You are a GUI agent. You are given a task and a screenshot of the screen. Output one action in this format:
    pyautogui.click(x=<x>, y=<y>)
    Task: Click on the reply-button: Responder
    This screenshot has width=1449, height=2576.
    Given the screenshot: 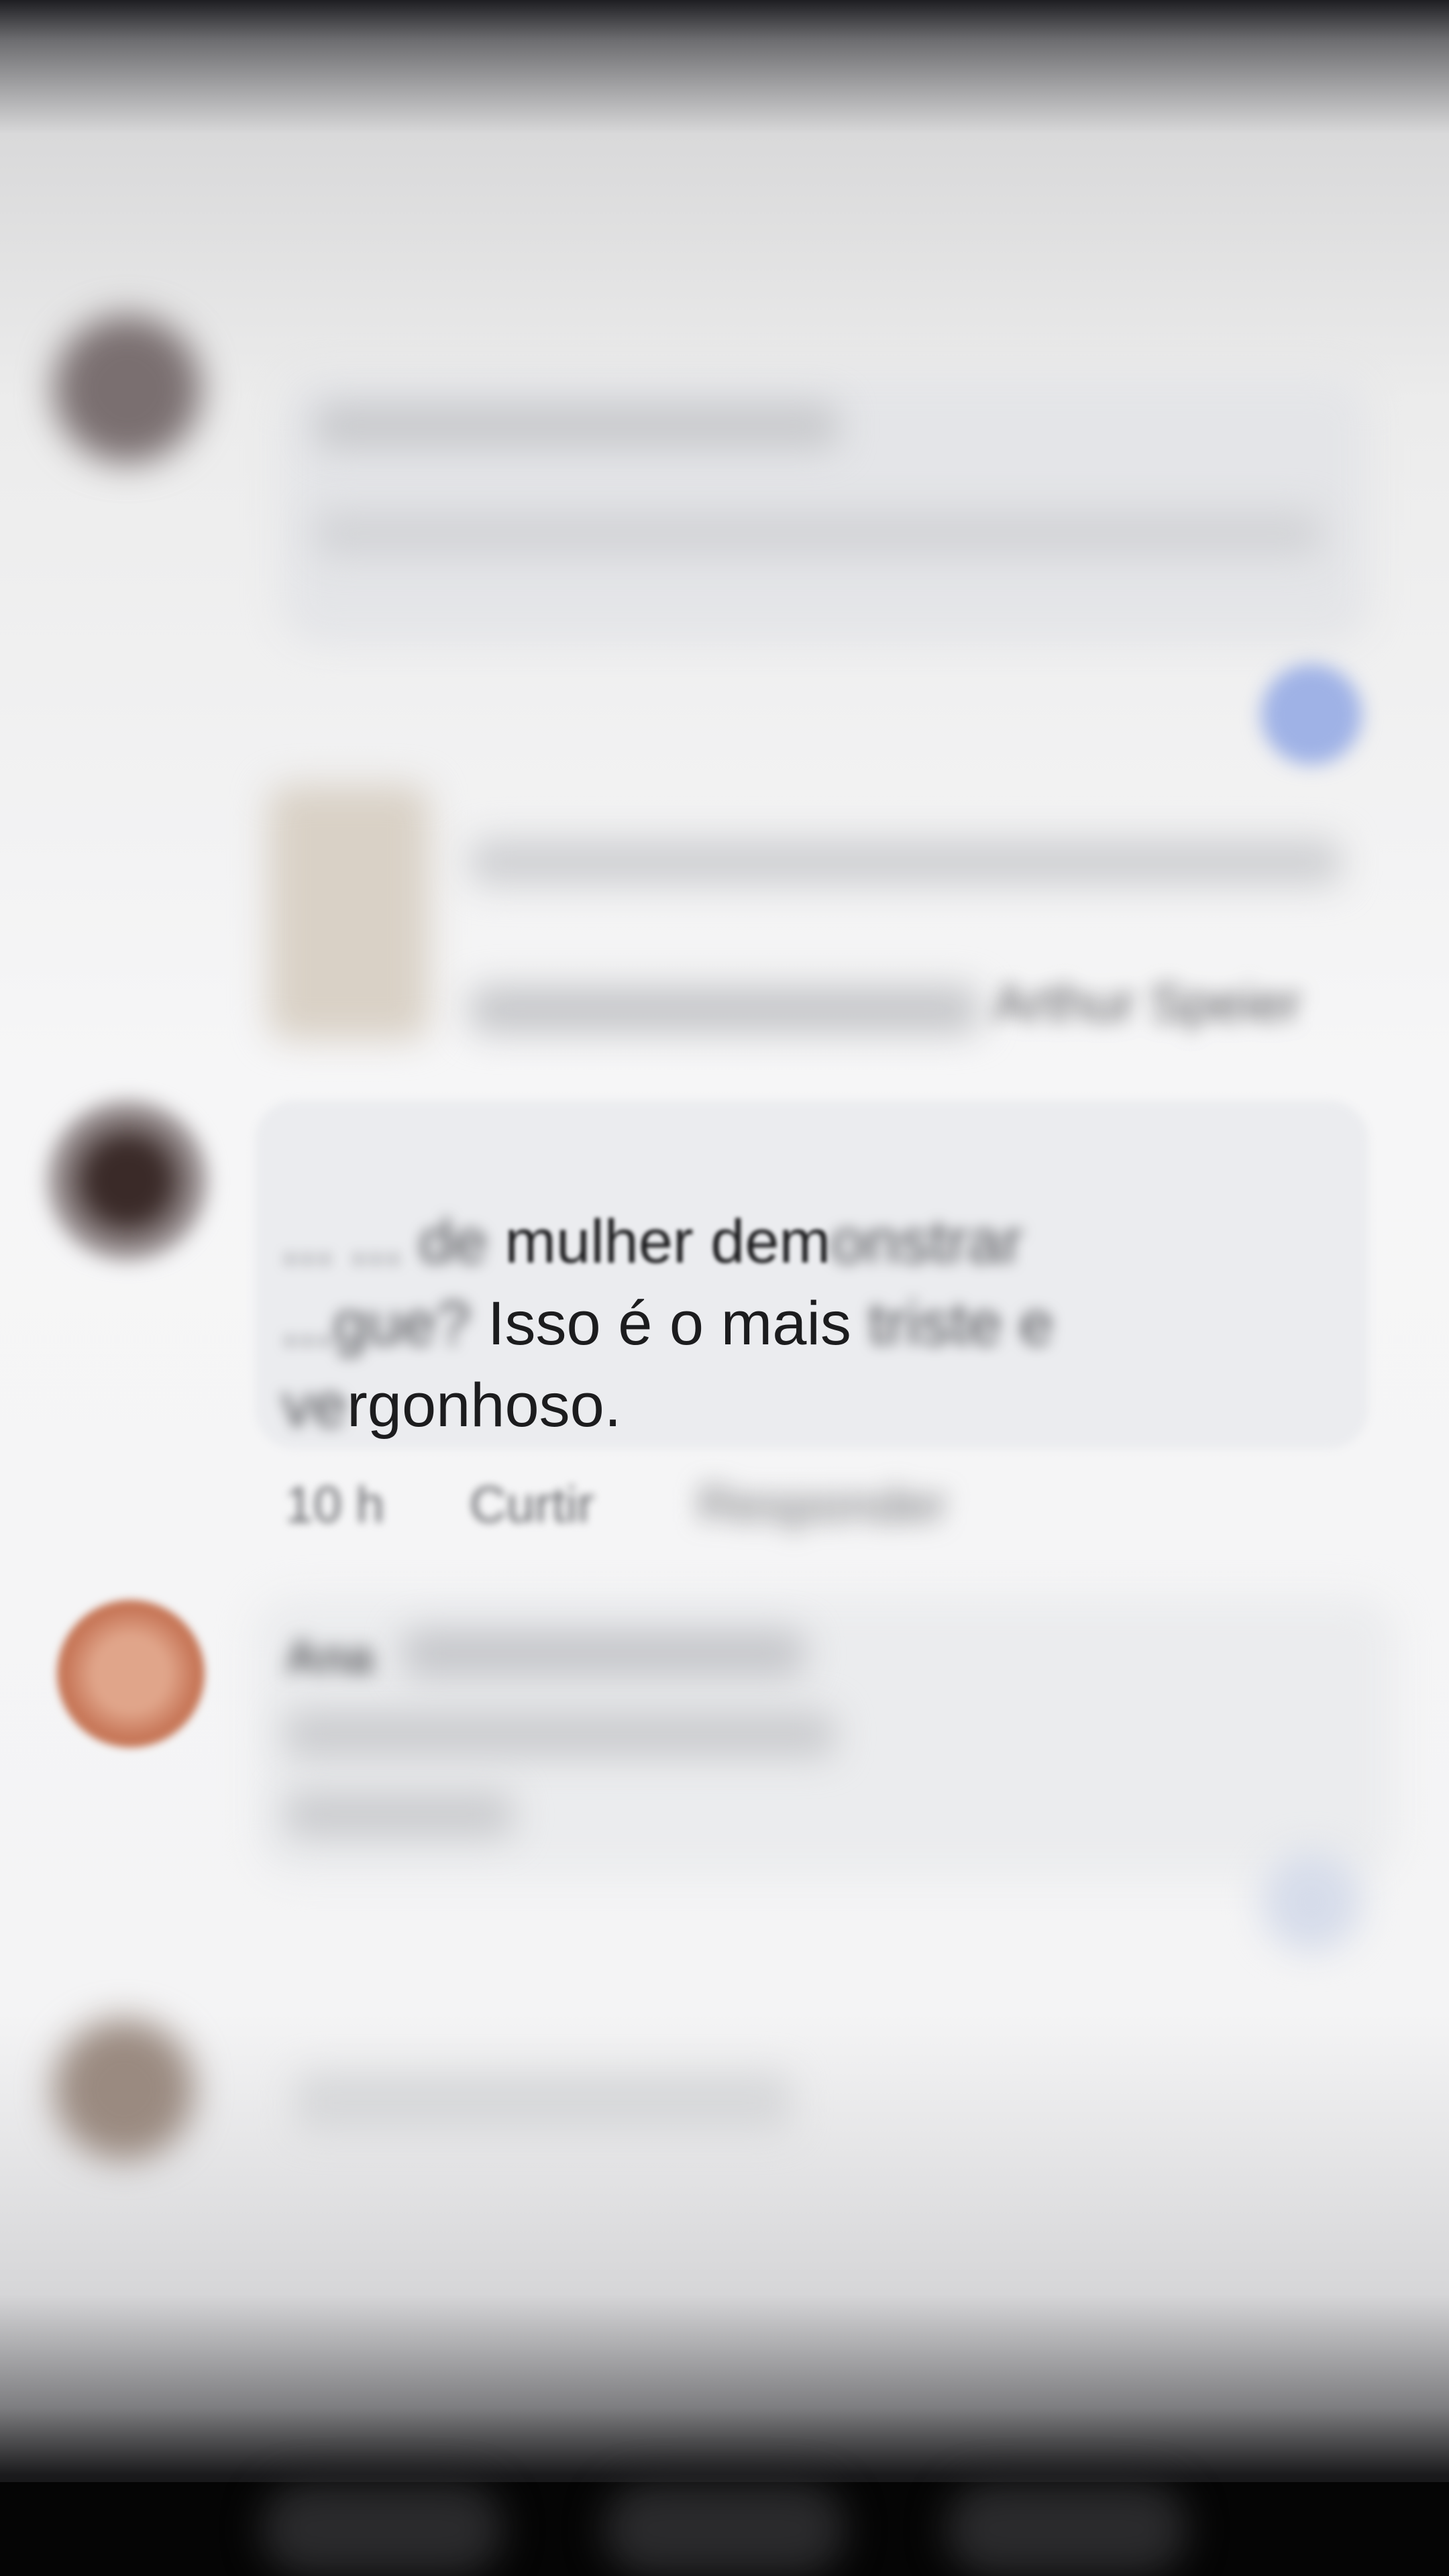 What is the action you would take?
    pyautogui.click(x=822, y=1505)
    